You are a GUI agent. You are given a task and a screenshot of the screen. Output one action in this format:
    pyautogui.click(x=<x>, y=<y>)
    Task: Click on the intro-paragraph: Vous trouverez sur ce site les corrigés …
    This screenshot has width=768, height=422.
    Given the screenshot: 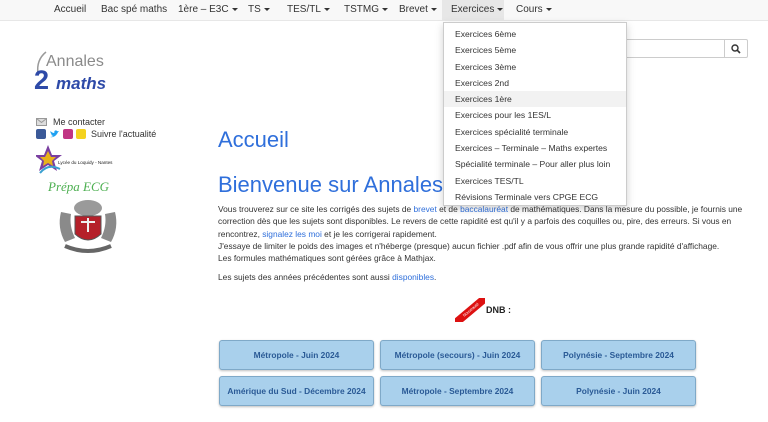 What is the action you would take?
    pyautogui.click(x=483, y=233)
    